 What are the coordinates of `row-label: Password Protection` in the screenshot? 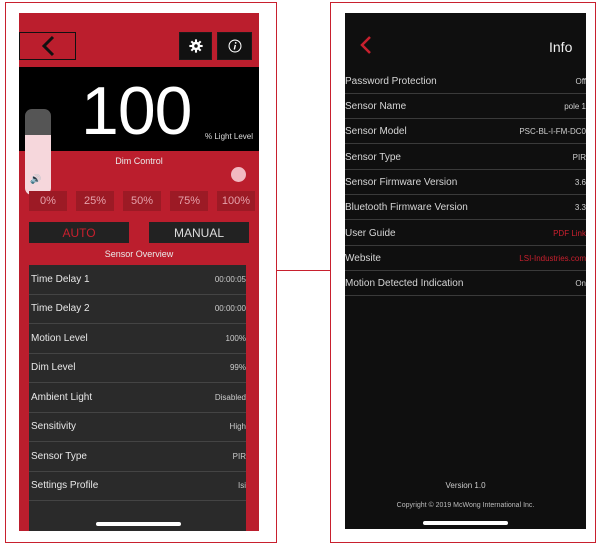 It's located at (391, 81).